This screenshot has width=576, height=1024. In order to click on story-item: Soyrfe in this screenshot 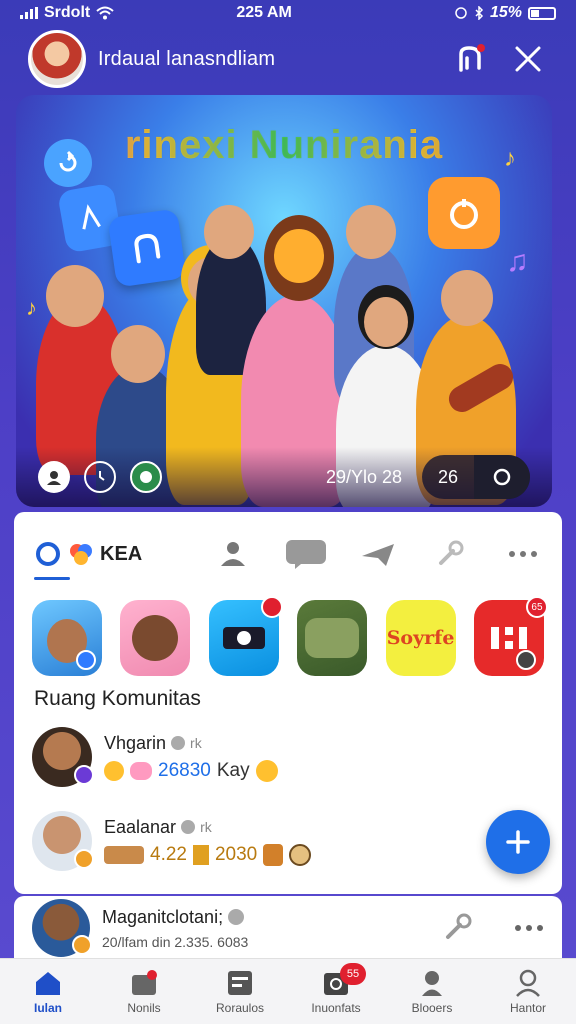, I will do `click(420, 638)`.